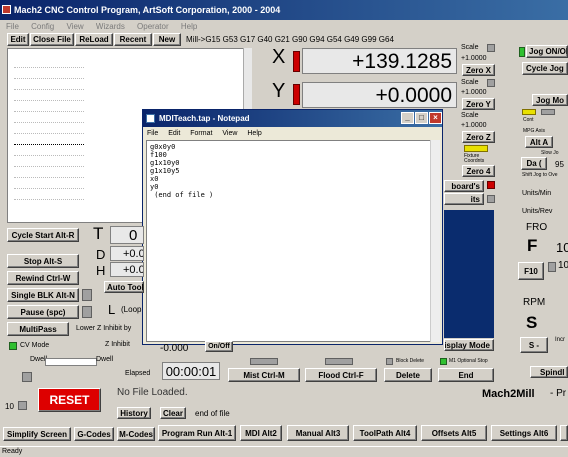 This screenshot has height=457, width=568. I want to click on dwell-label-2: Dwell, so click(105, 359).